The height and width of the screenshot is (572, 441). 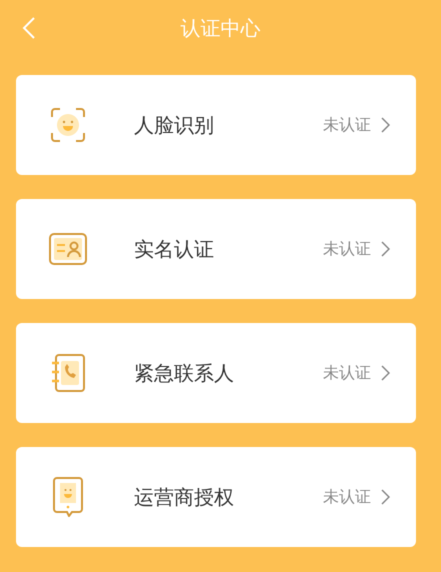 What do you see at coordinates (184, 373) in the screenshot?
I see `item-label: 紧急联系人` at bounding box center [184, 373].